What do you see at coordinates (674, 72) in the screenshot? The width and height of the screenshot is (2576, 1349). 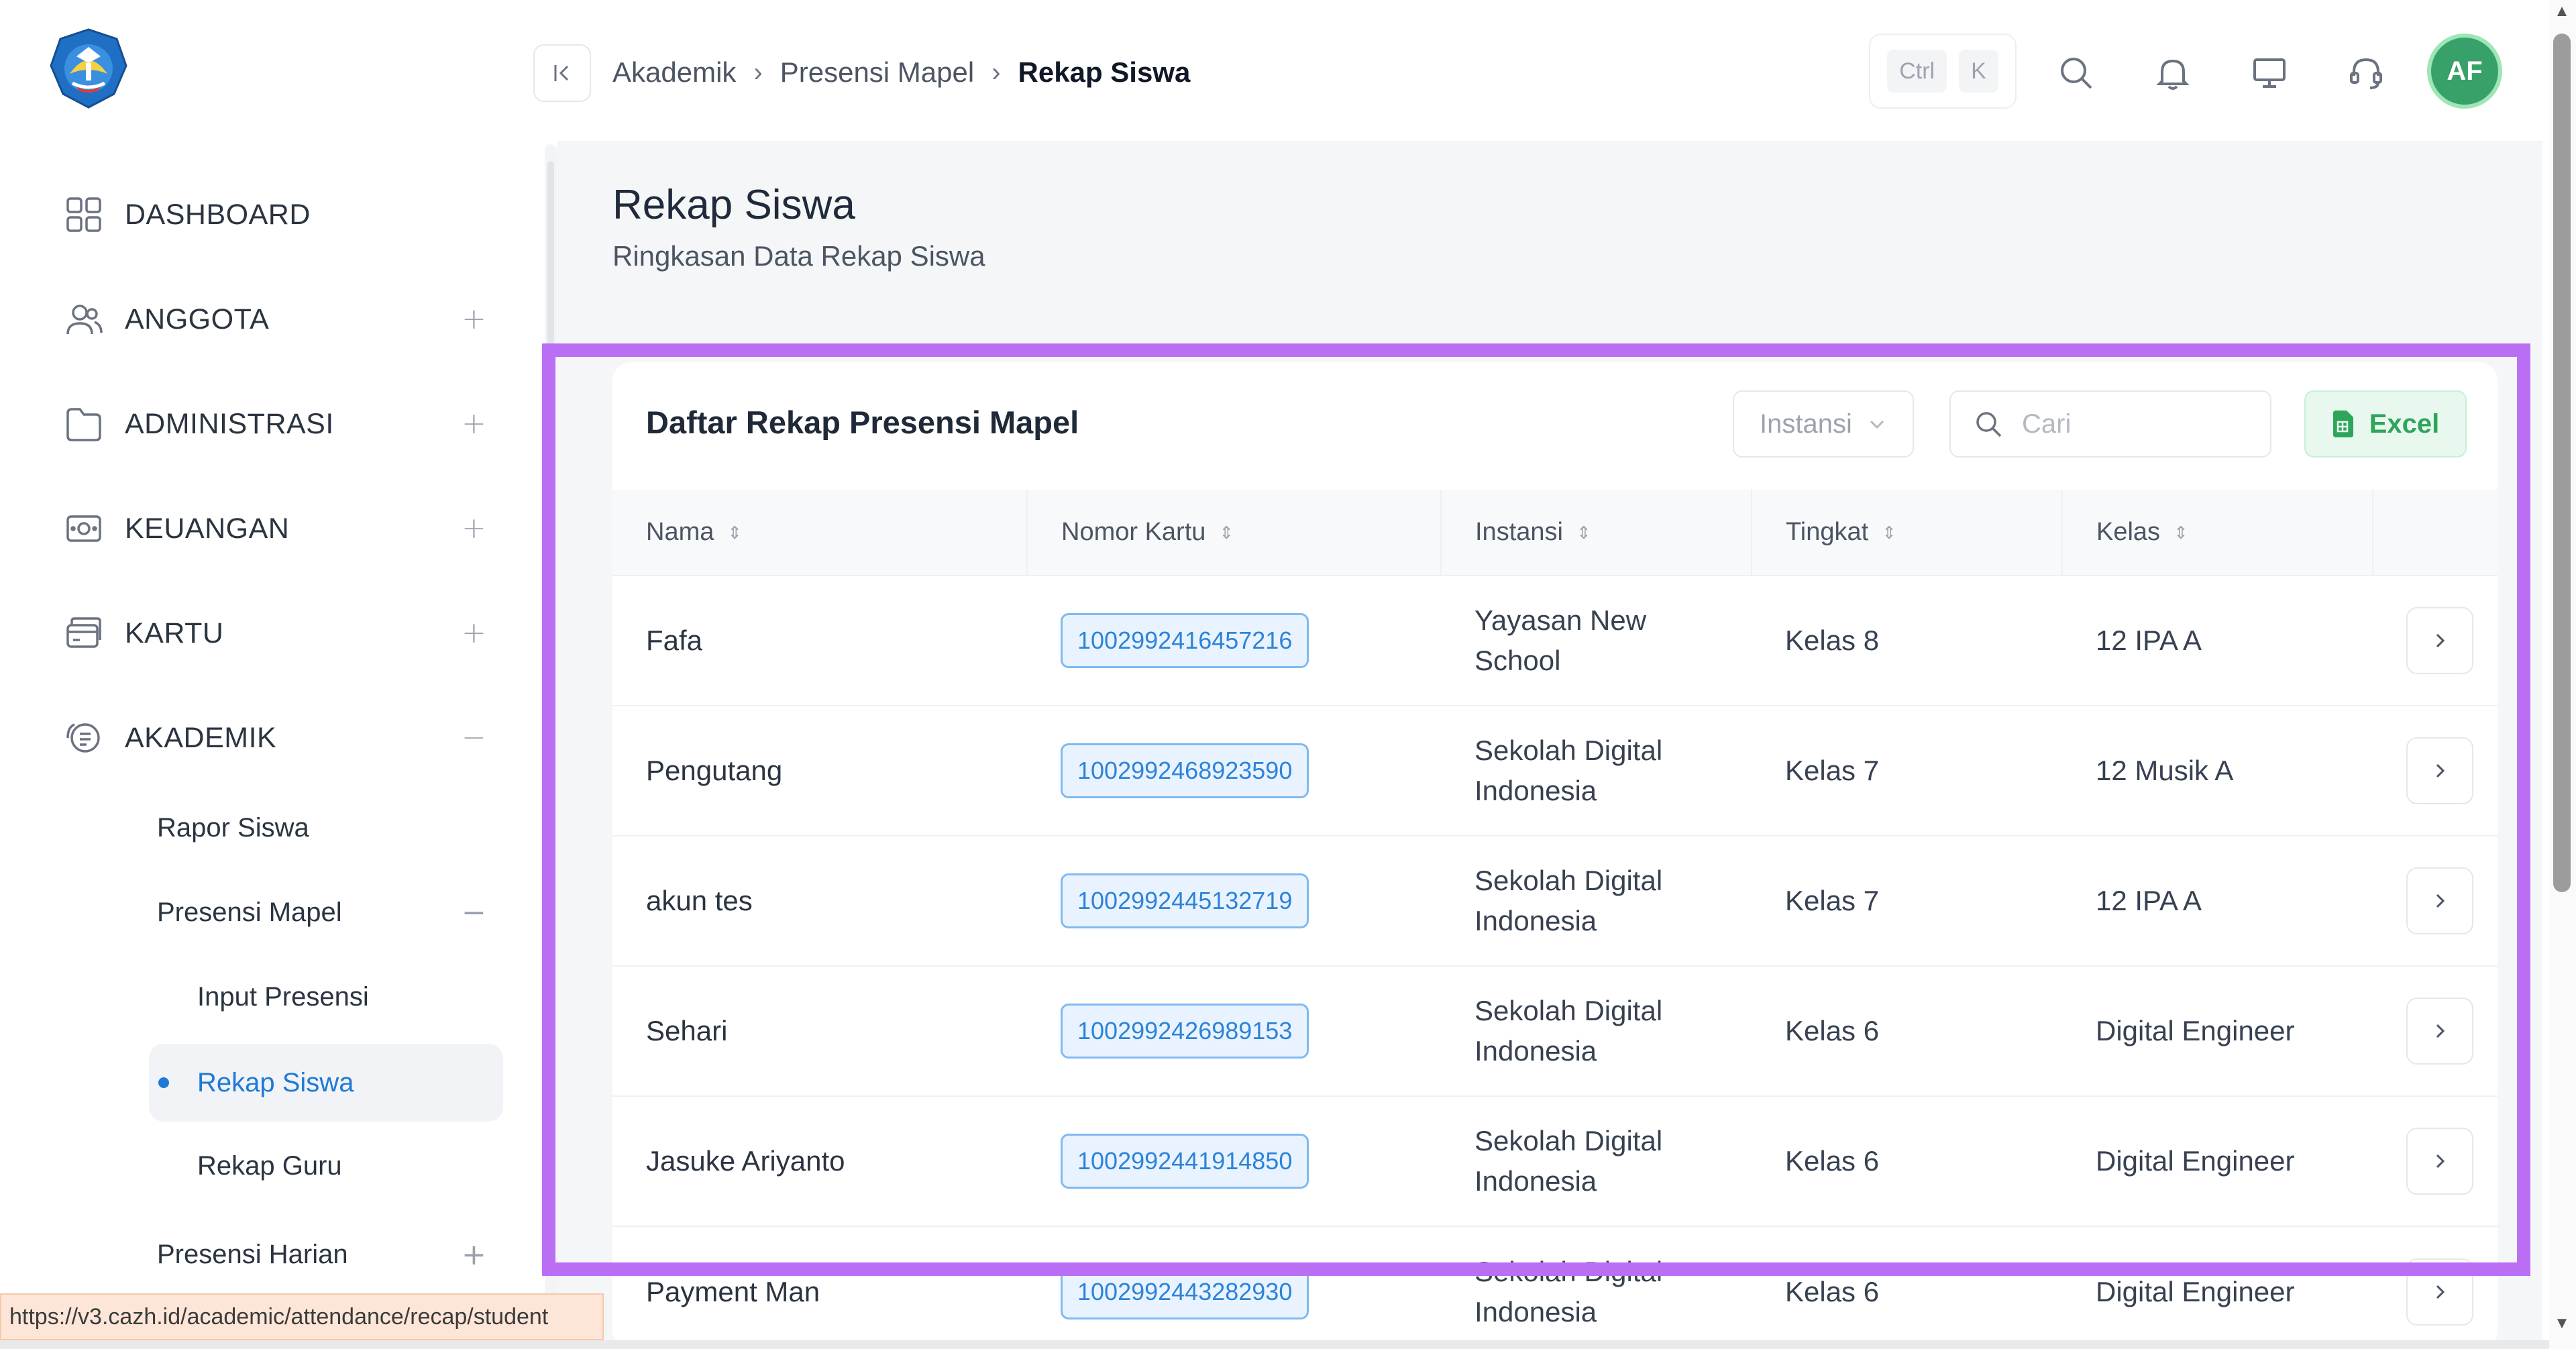 I see `breadcrumb-akademik: Akademik` at bounding box center [674, 72].